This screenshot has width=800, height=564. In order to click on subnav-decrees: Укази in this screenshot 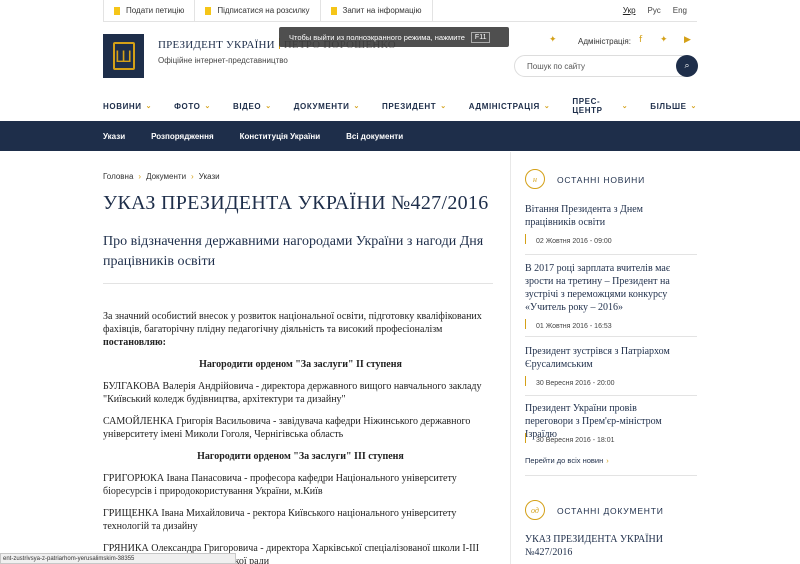, I will do `click(114, 136)`.